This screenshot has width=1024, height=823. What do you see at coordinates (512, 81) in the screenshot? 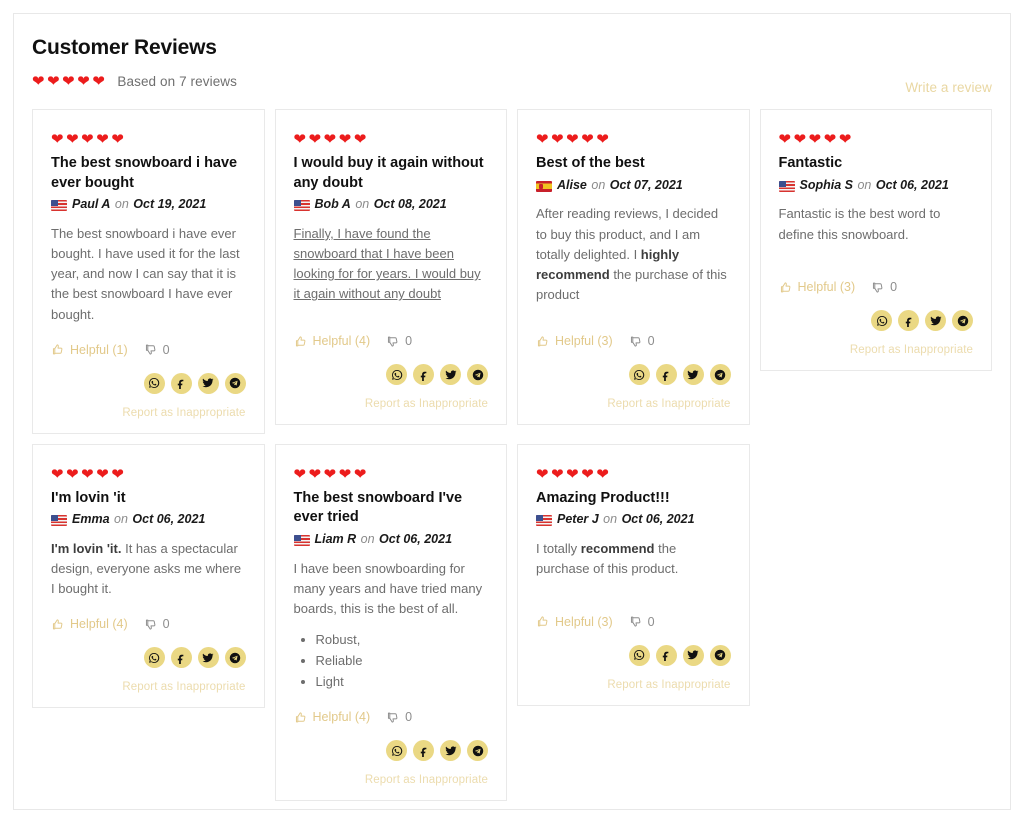
I see `rating-summary: ❤❤❤❤❤ Based on 7 reviews` at bounding box center [512, 81].